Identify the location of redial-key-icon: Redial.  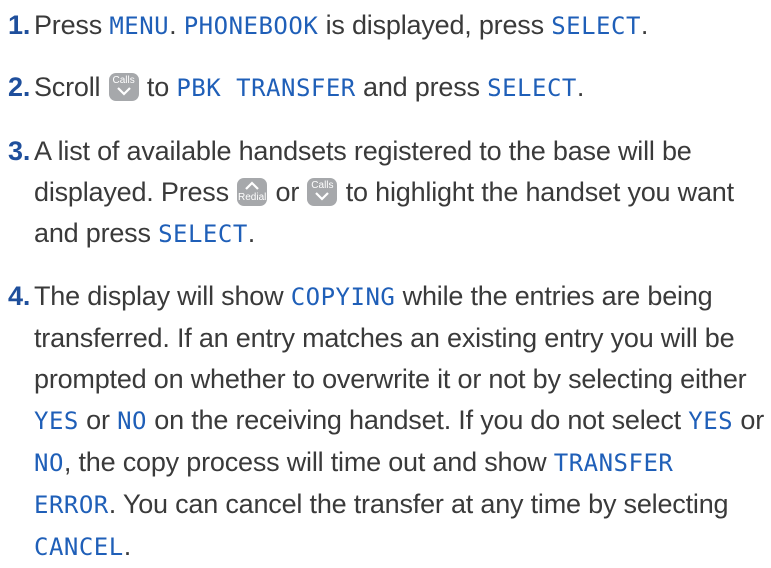
(252, 192).